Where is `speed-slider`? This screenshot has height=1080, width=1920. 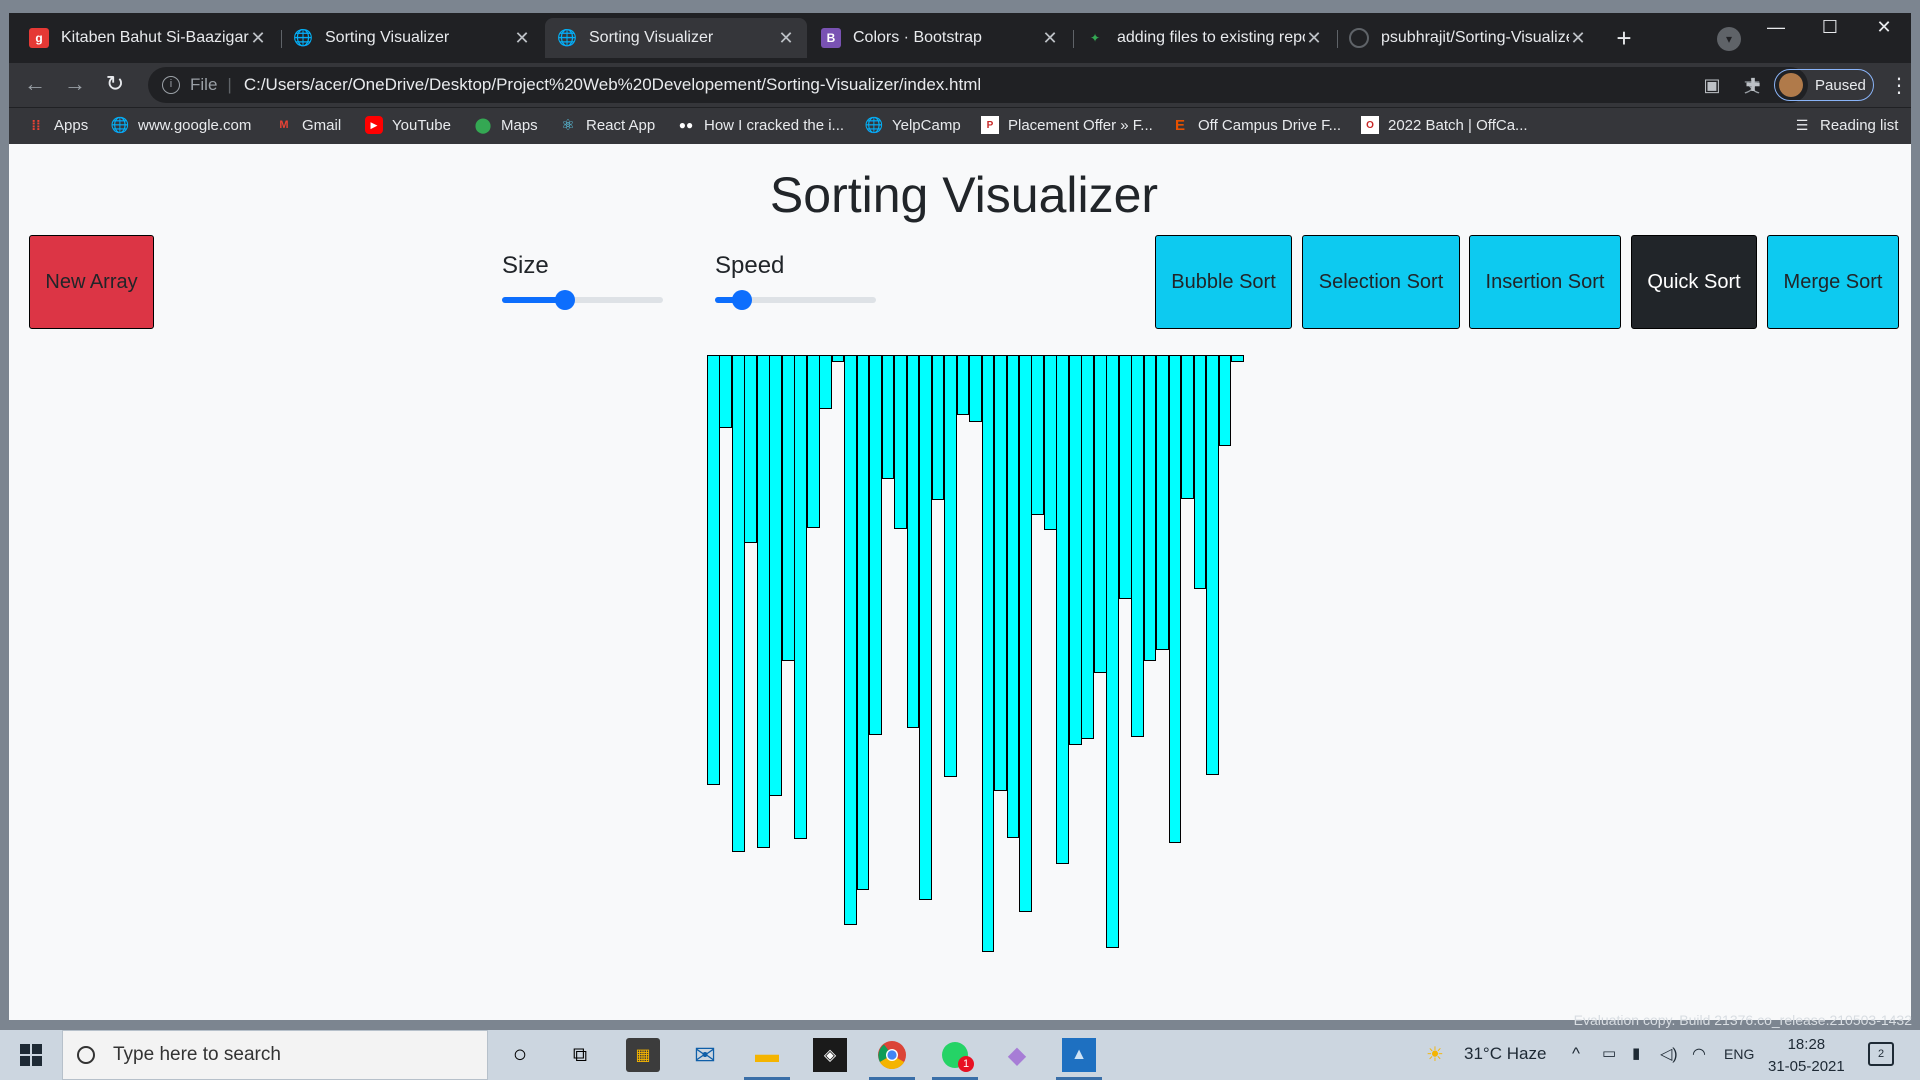 speed-slider is located at coordinates (795, 300).